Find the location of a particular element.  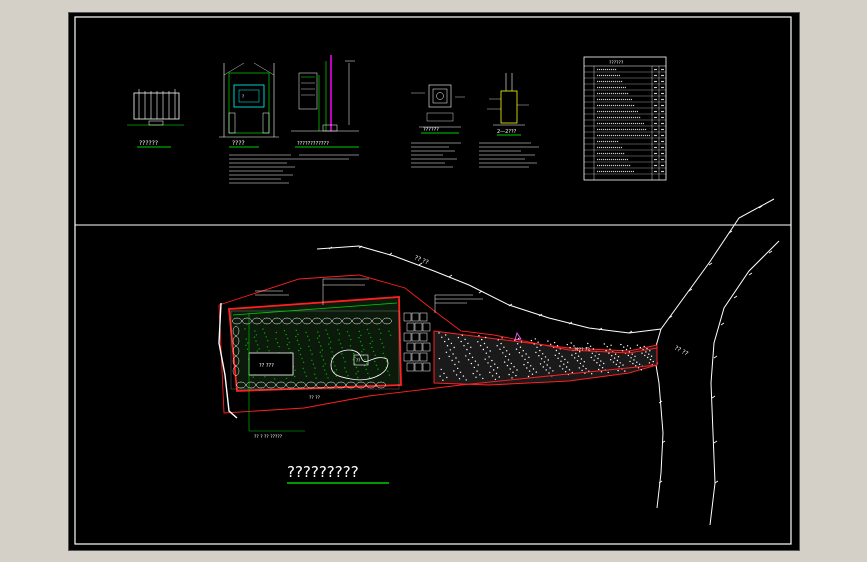

leader-note-text: ?? ? ?? ????? is located at coordinates (268, 437).